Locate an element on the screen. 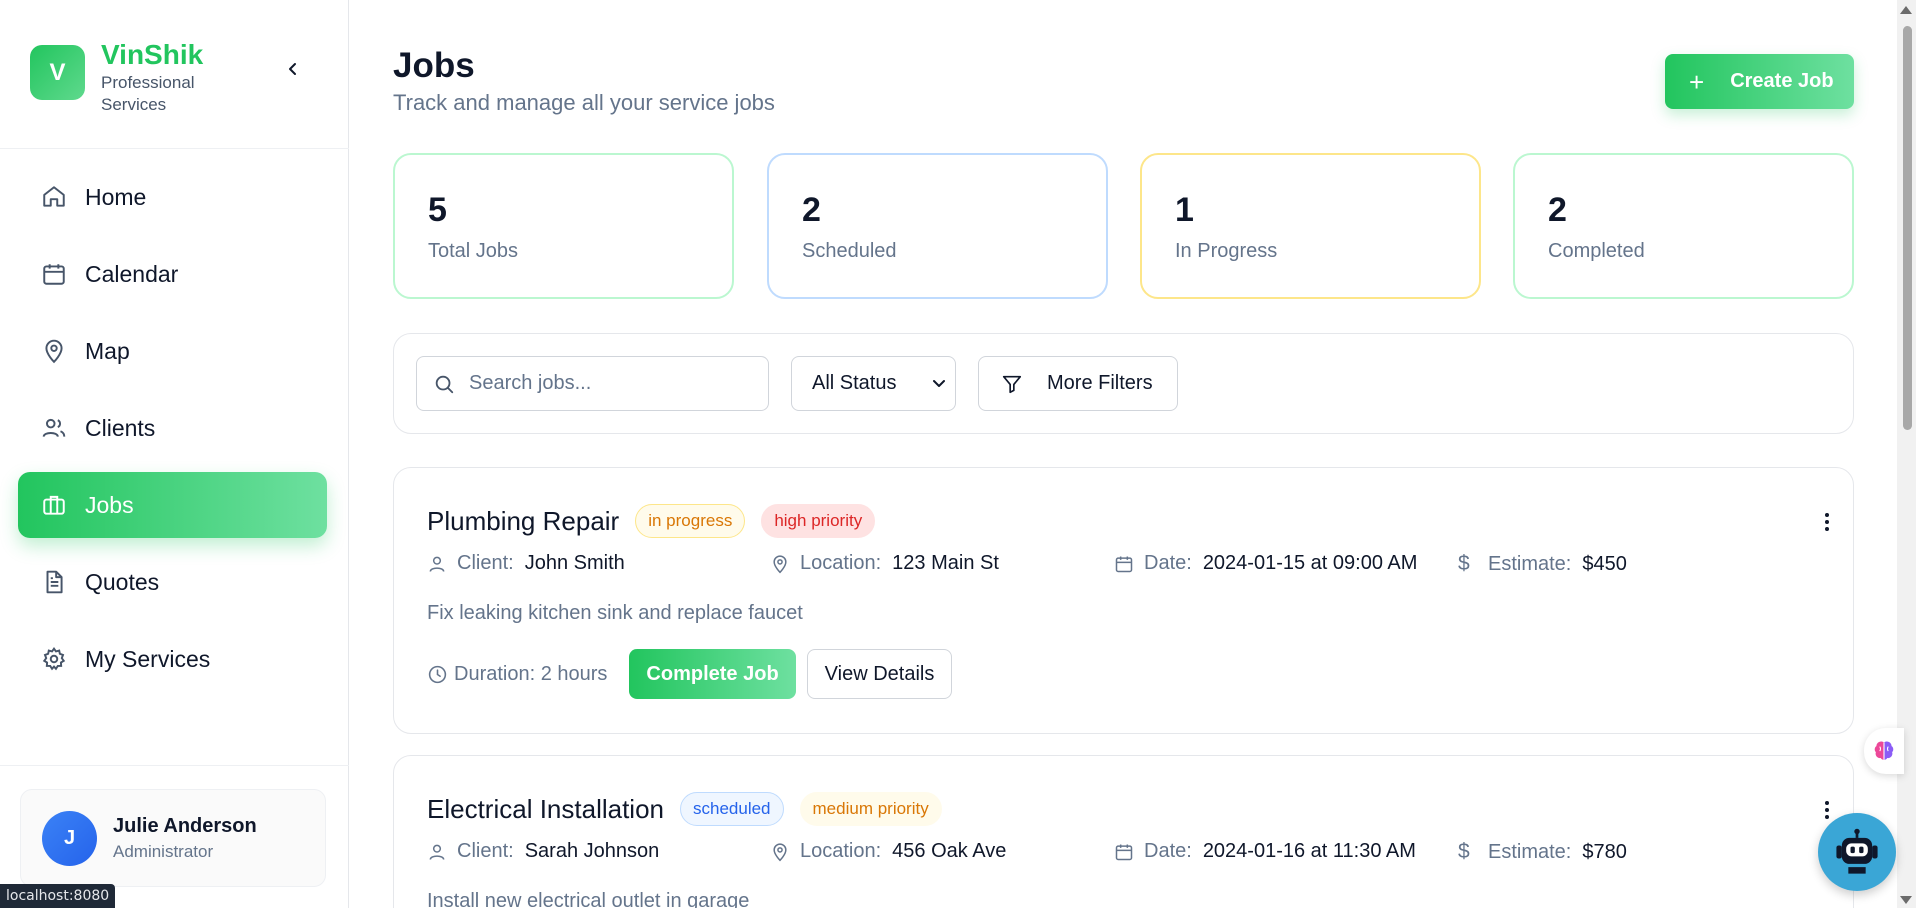  user-profile-card: J Julie Anderson Administrator is located at coordinates (173, 838).